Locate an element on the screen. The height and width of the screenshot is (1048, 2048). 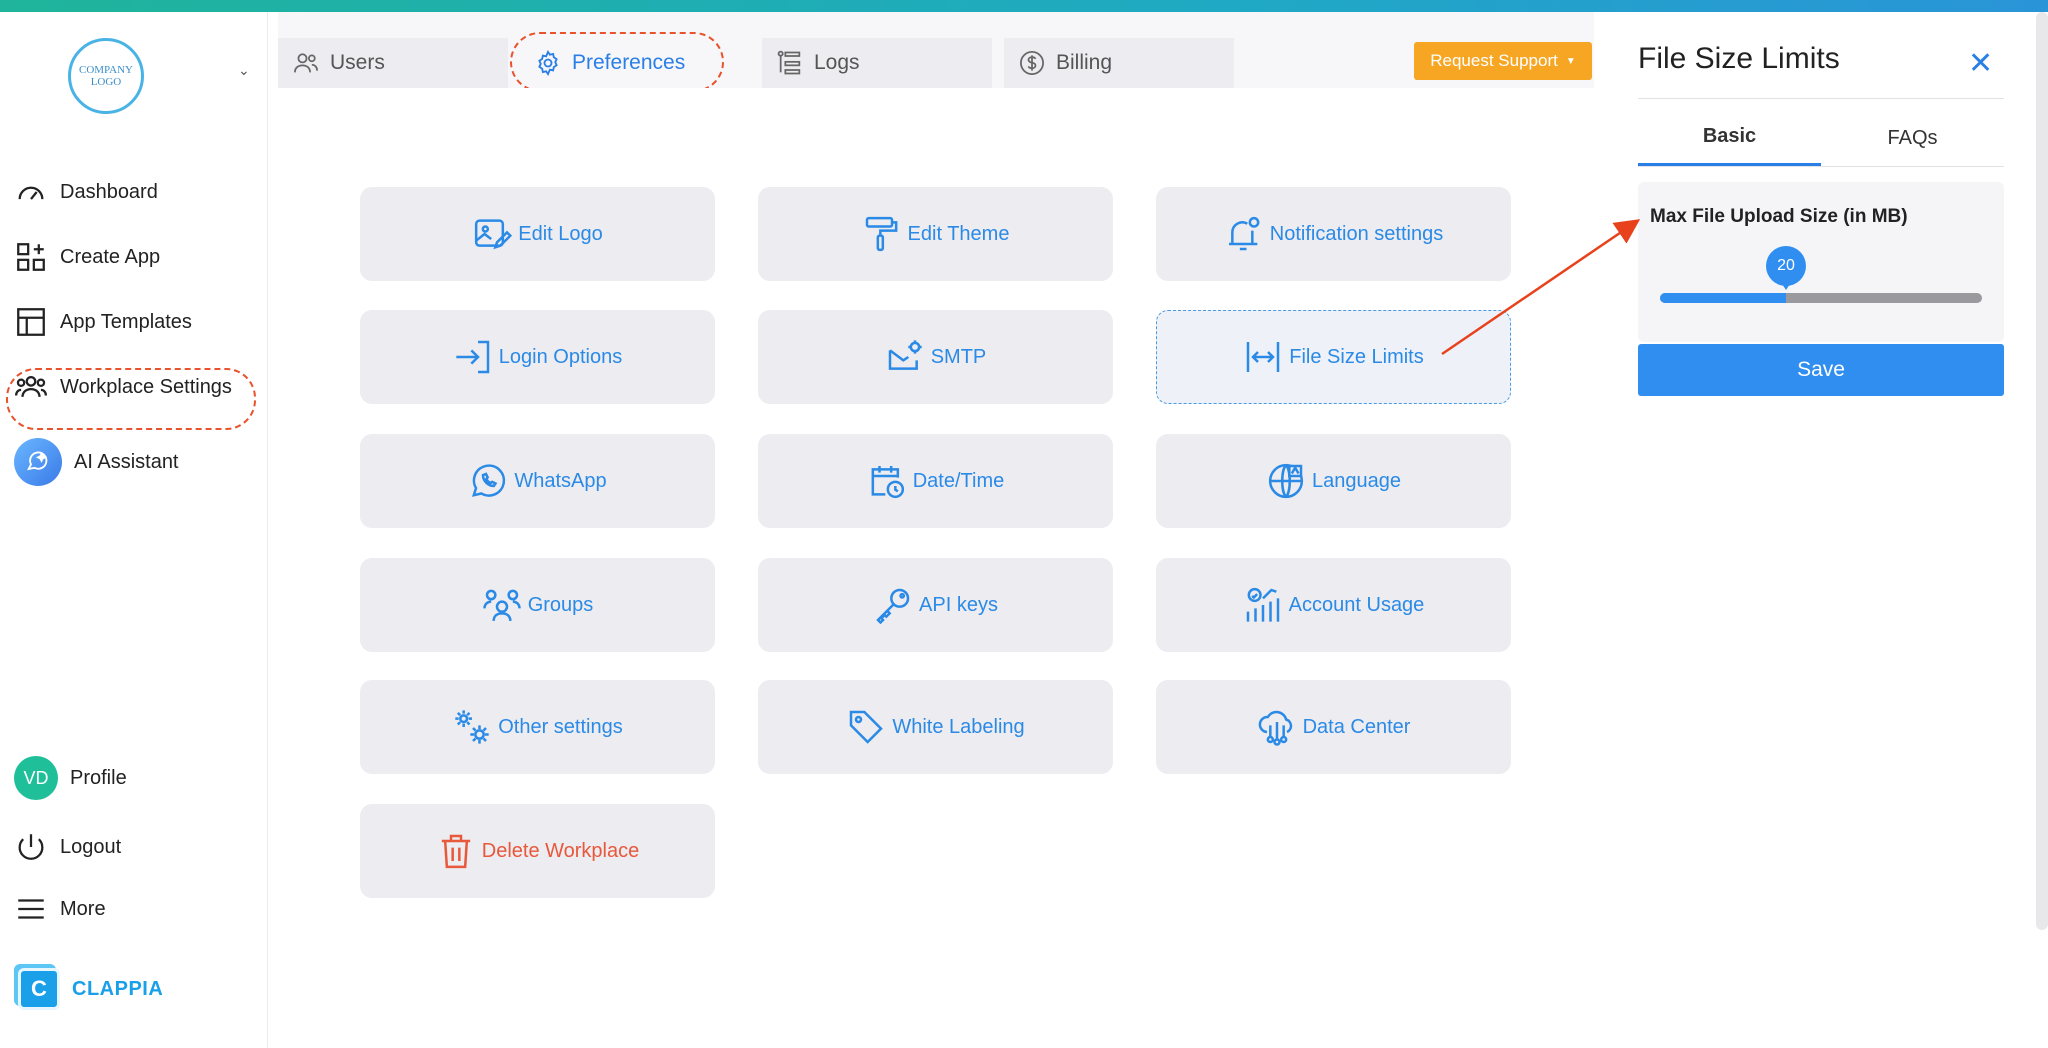
users-icon is located at coordinates (306, 63).